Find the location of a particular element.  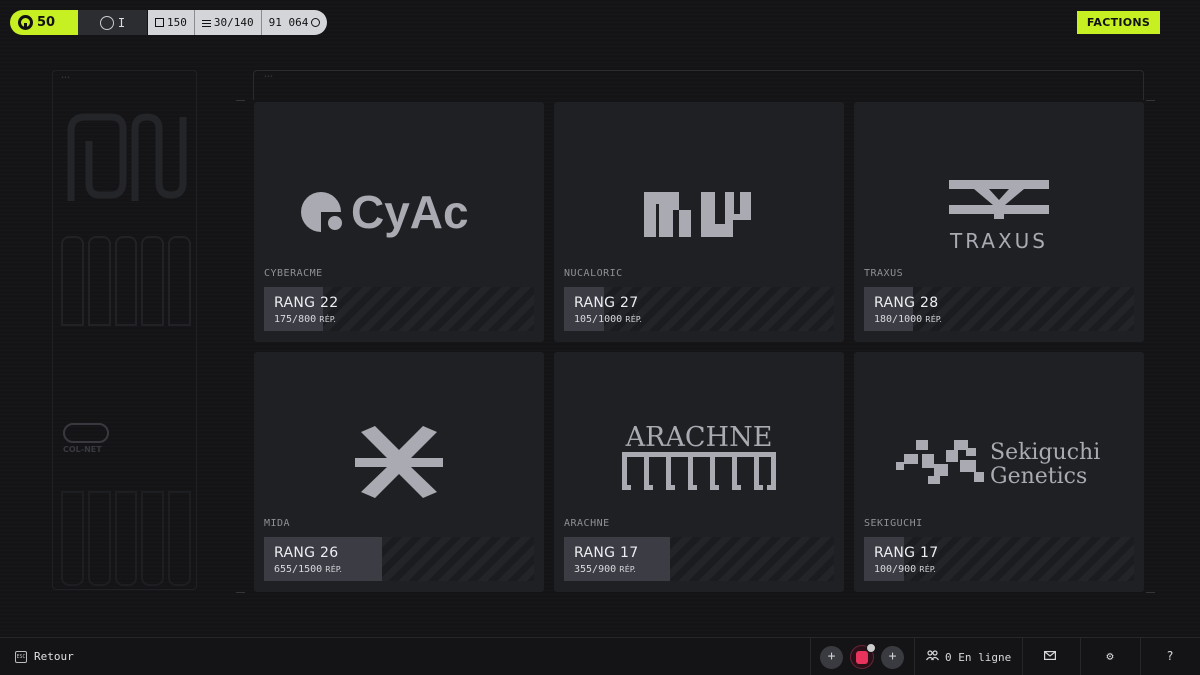

online-count: 0 En ligne is located at coordinates (978, 657).